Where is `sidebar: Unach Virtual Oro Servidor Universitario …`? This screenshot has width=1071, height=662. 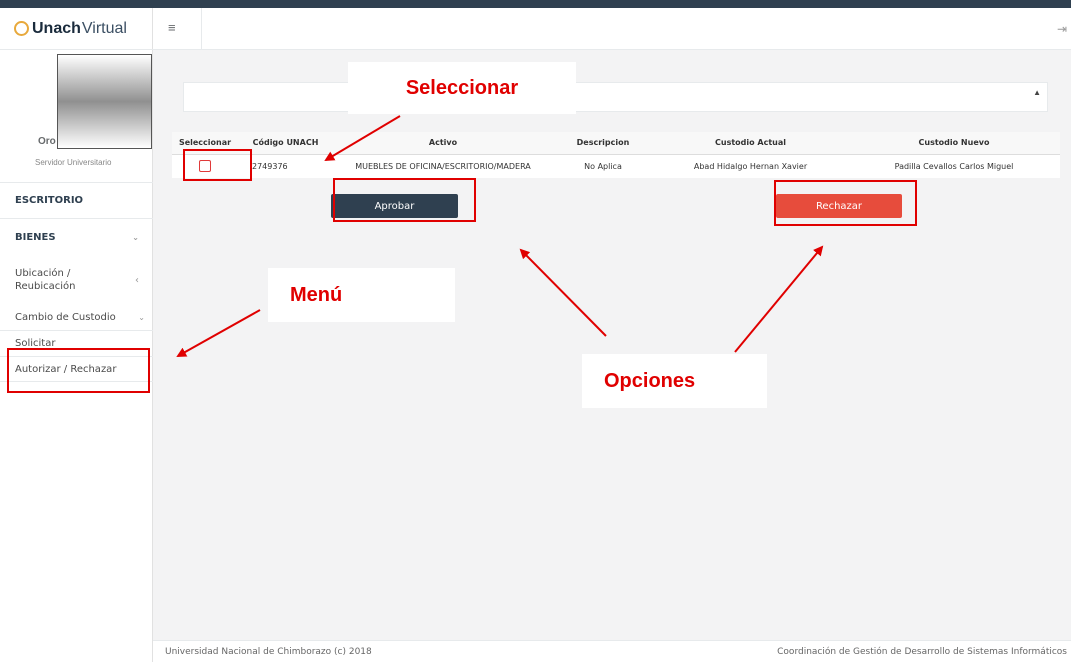
sidebar: Unach Virtual Oro Servidor Universitario … is located at coordinates (76, 335).